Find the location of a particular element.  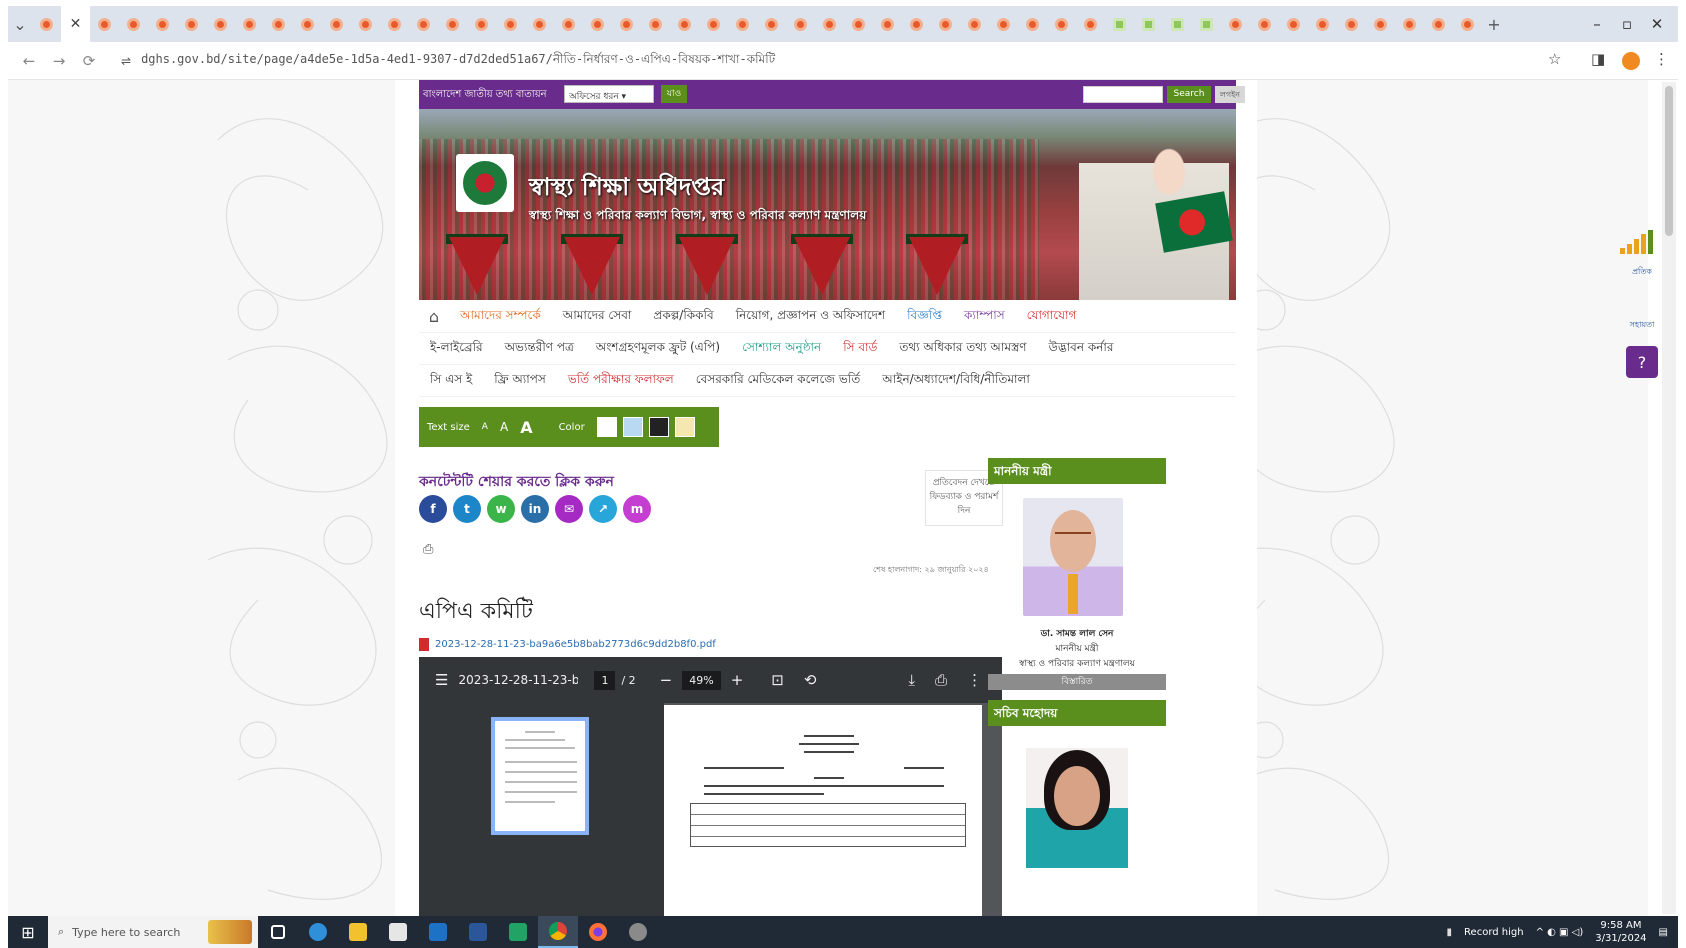

forward-icon: → is located at coordinates (59, 61).